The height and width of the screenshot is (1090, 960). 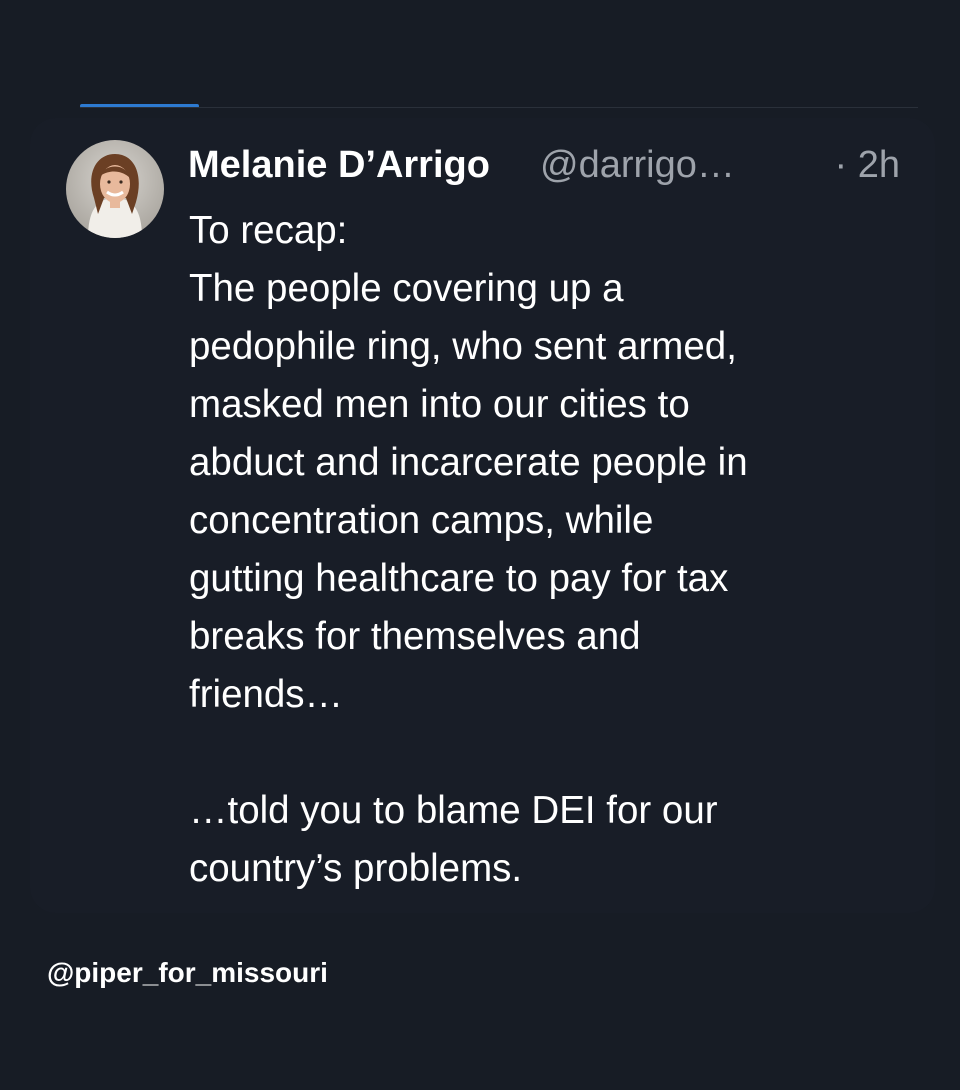 What do you see at coordinates (187, 972) in the screenshot?
I see `watermark-handle: @piper_for_missouri` at bounding box center [187, 972].